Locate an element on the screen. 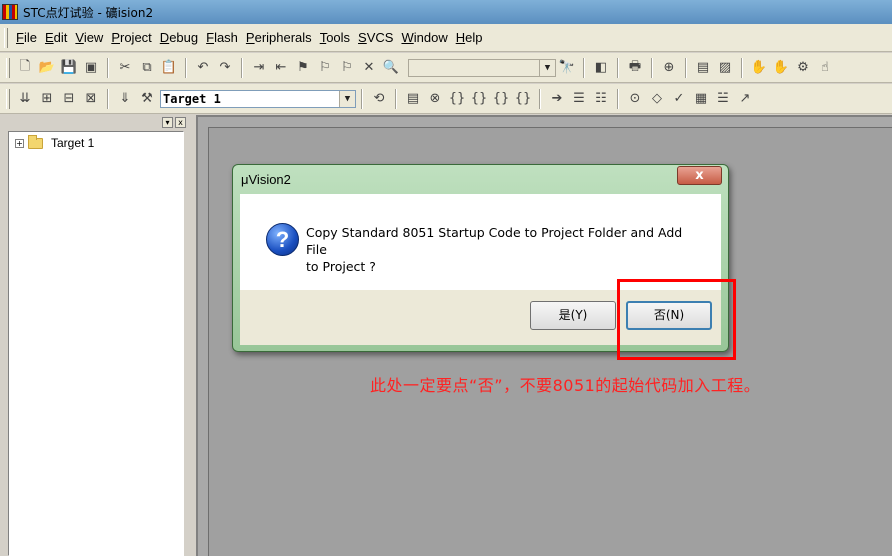 The width and height of the screenshot is (892, 556). step-over-icon: {} is located at coordinates (479, 99).